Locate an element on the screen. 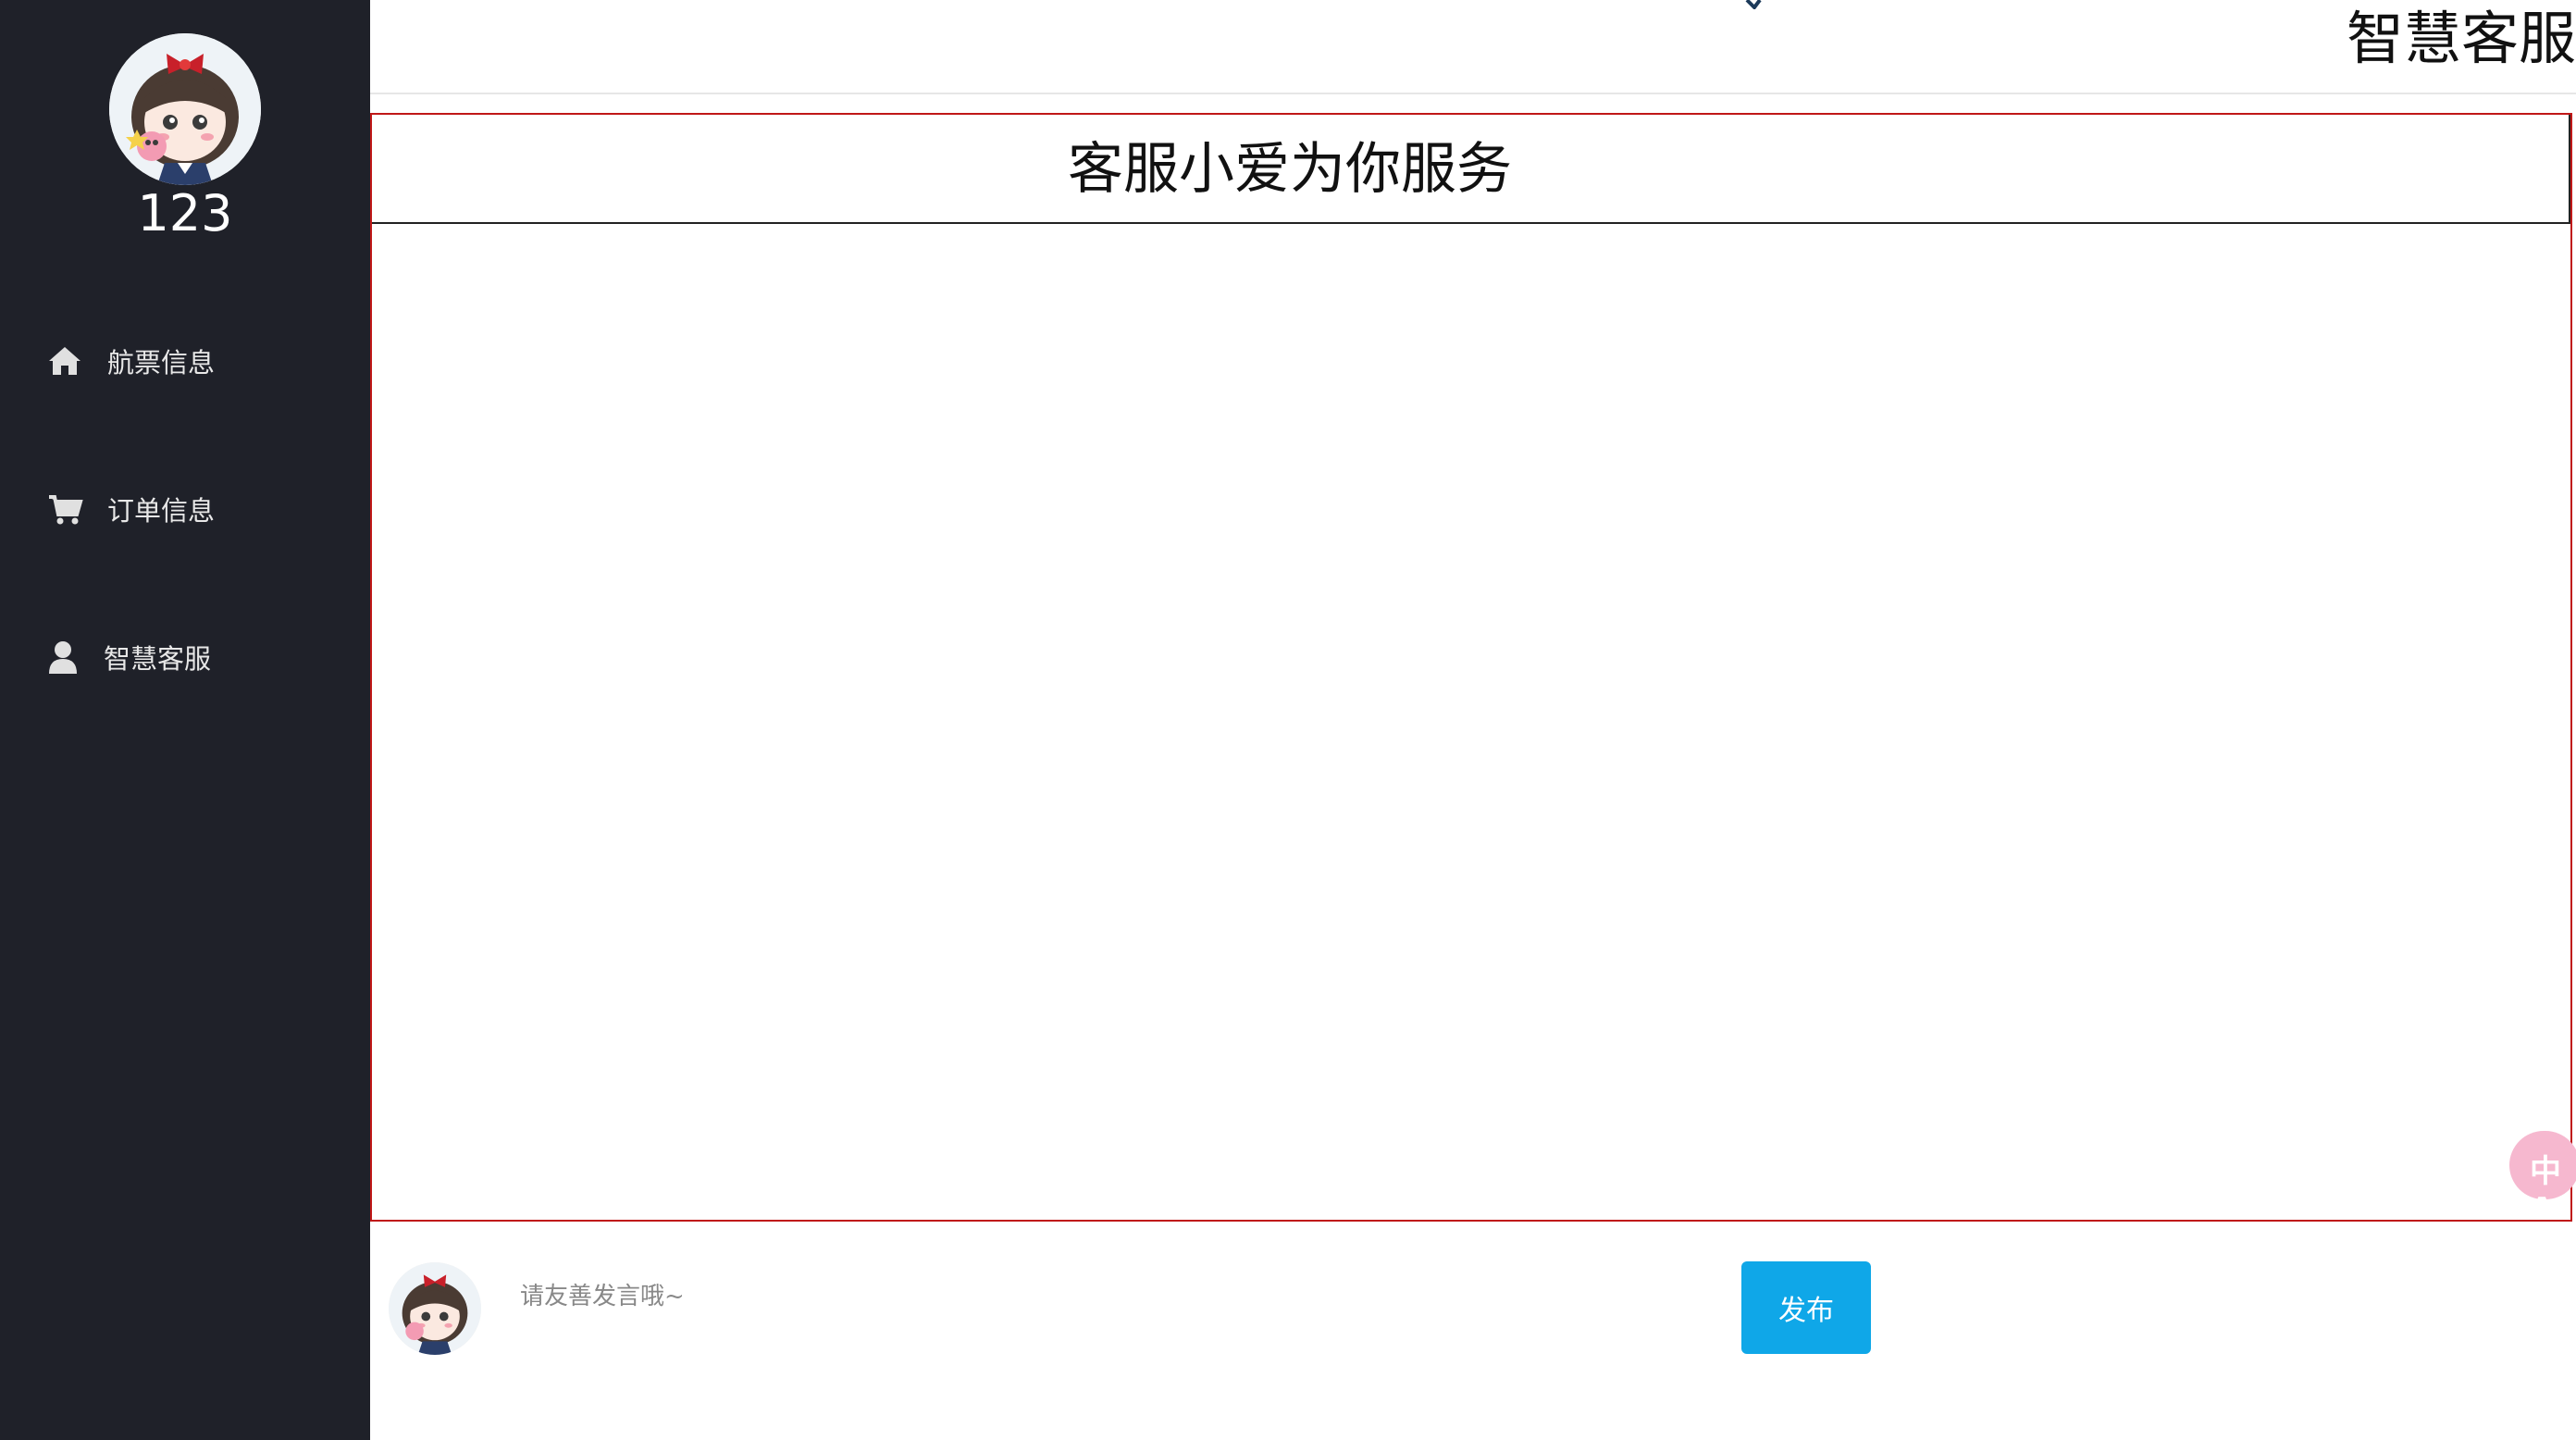 The image size is (2576, 1440). publish-button: 发布 is located at coordinates (1806, 1307).